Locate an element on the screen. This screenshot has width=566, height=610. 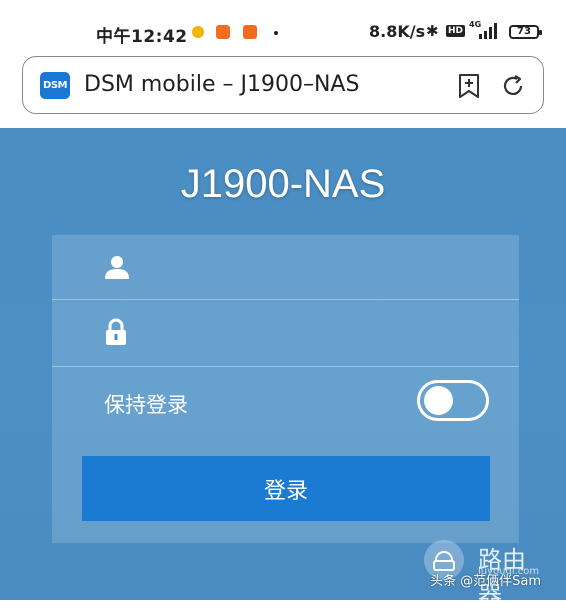
username-row is located at coordinates (285, 267).